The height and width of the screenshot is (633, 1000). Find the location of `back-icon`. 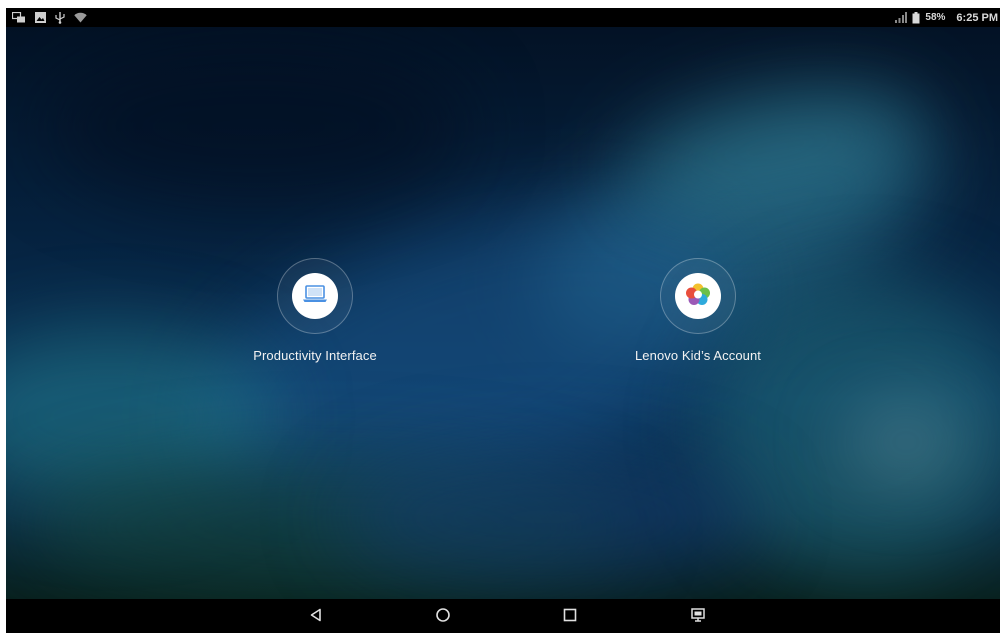

back-icon is located at coordinates (316, 617).